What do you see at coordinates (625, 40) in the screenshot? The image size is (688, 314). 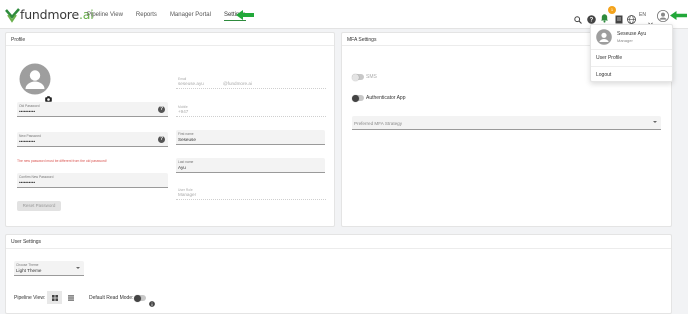 I see `user-role: Manager` at bounding box center [625, 40].